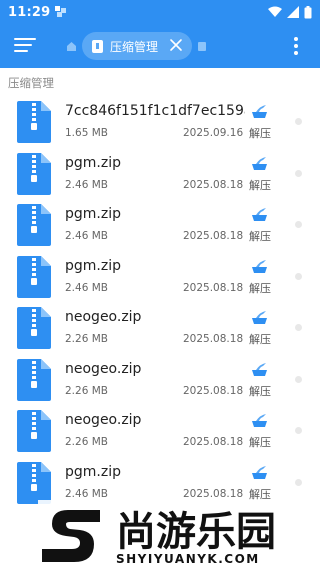  What do you see at coordinates (61, 11) in the screenshot?
I see `app-notification-icon` at bounding box center [61, 11].